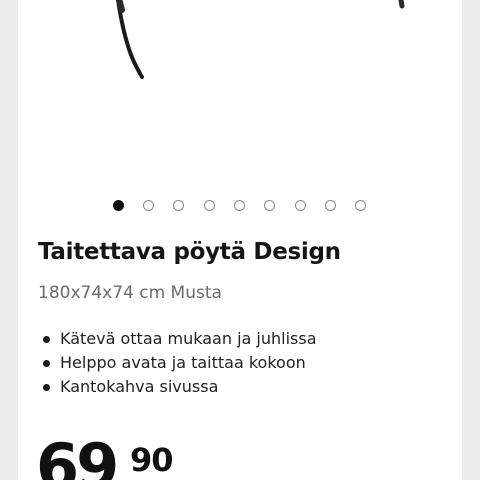  I want to click on feature-text: Helppo avata ja taittaa kokoon, so click(183, 362).